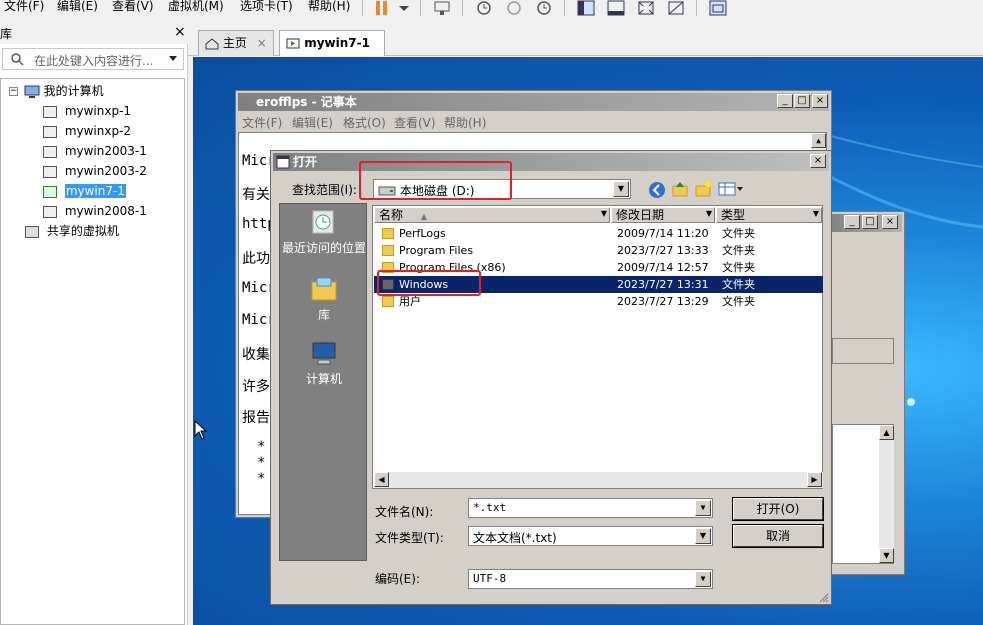  Describe the element at coordinates (196, 7) in the screenshot. I see `menu-vm: 虚拟机(M)` at that location.